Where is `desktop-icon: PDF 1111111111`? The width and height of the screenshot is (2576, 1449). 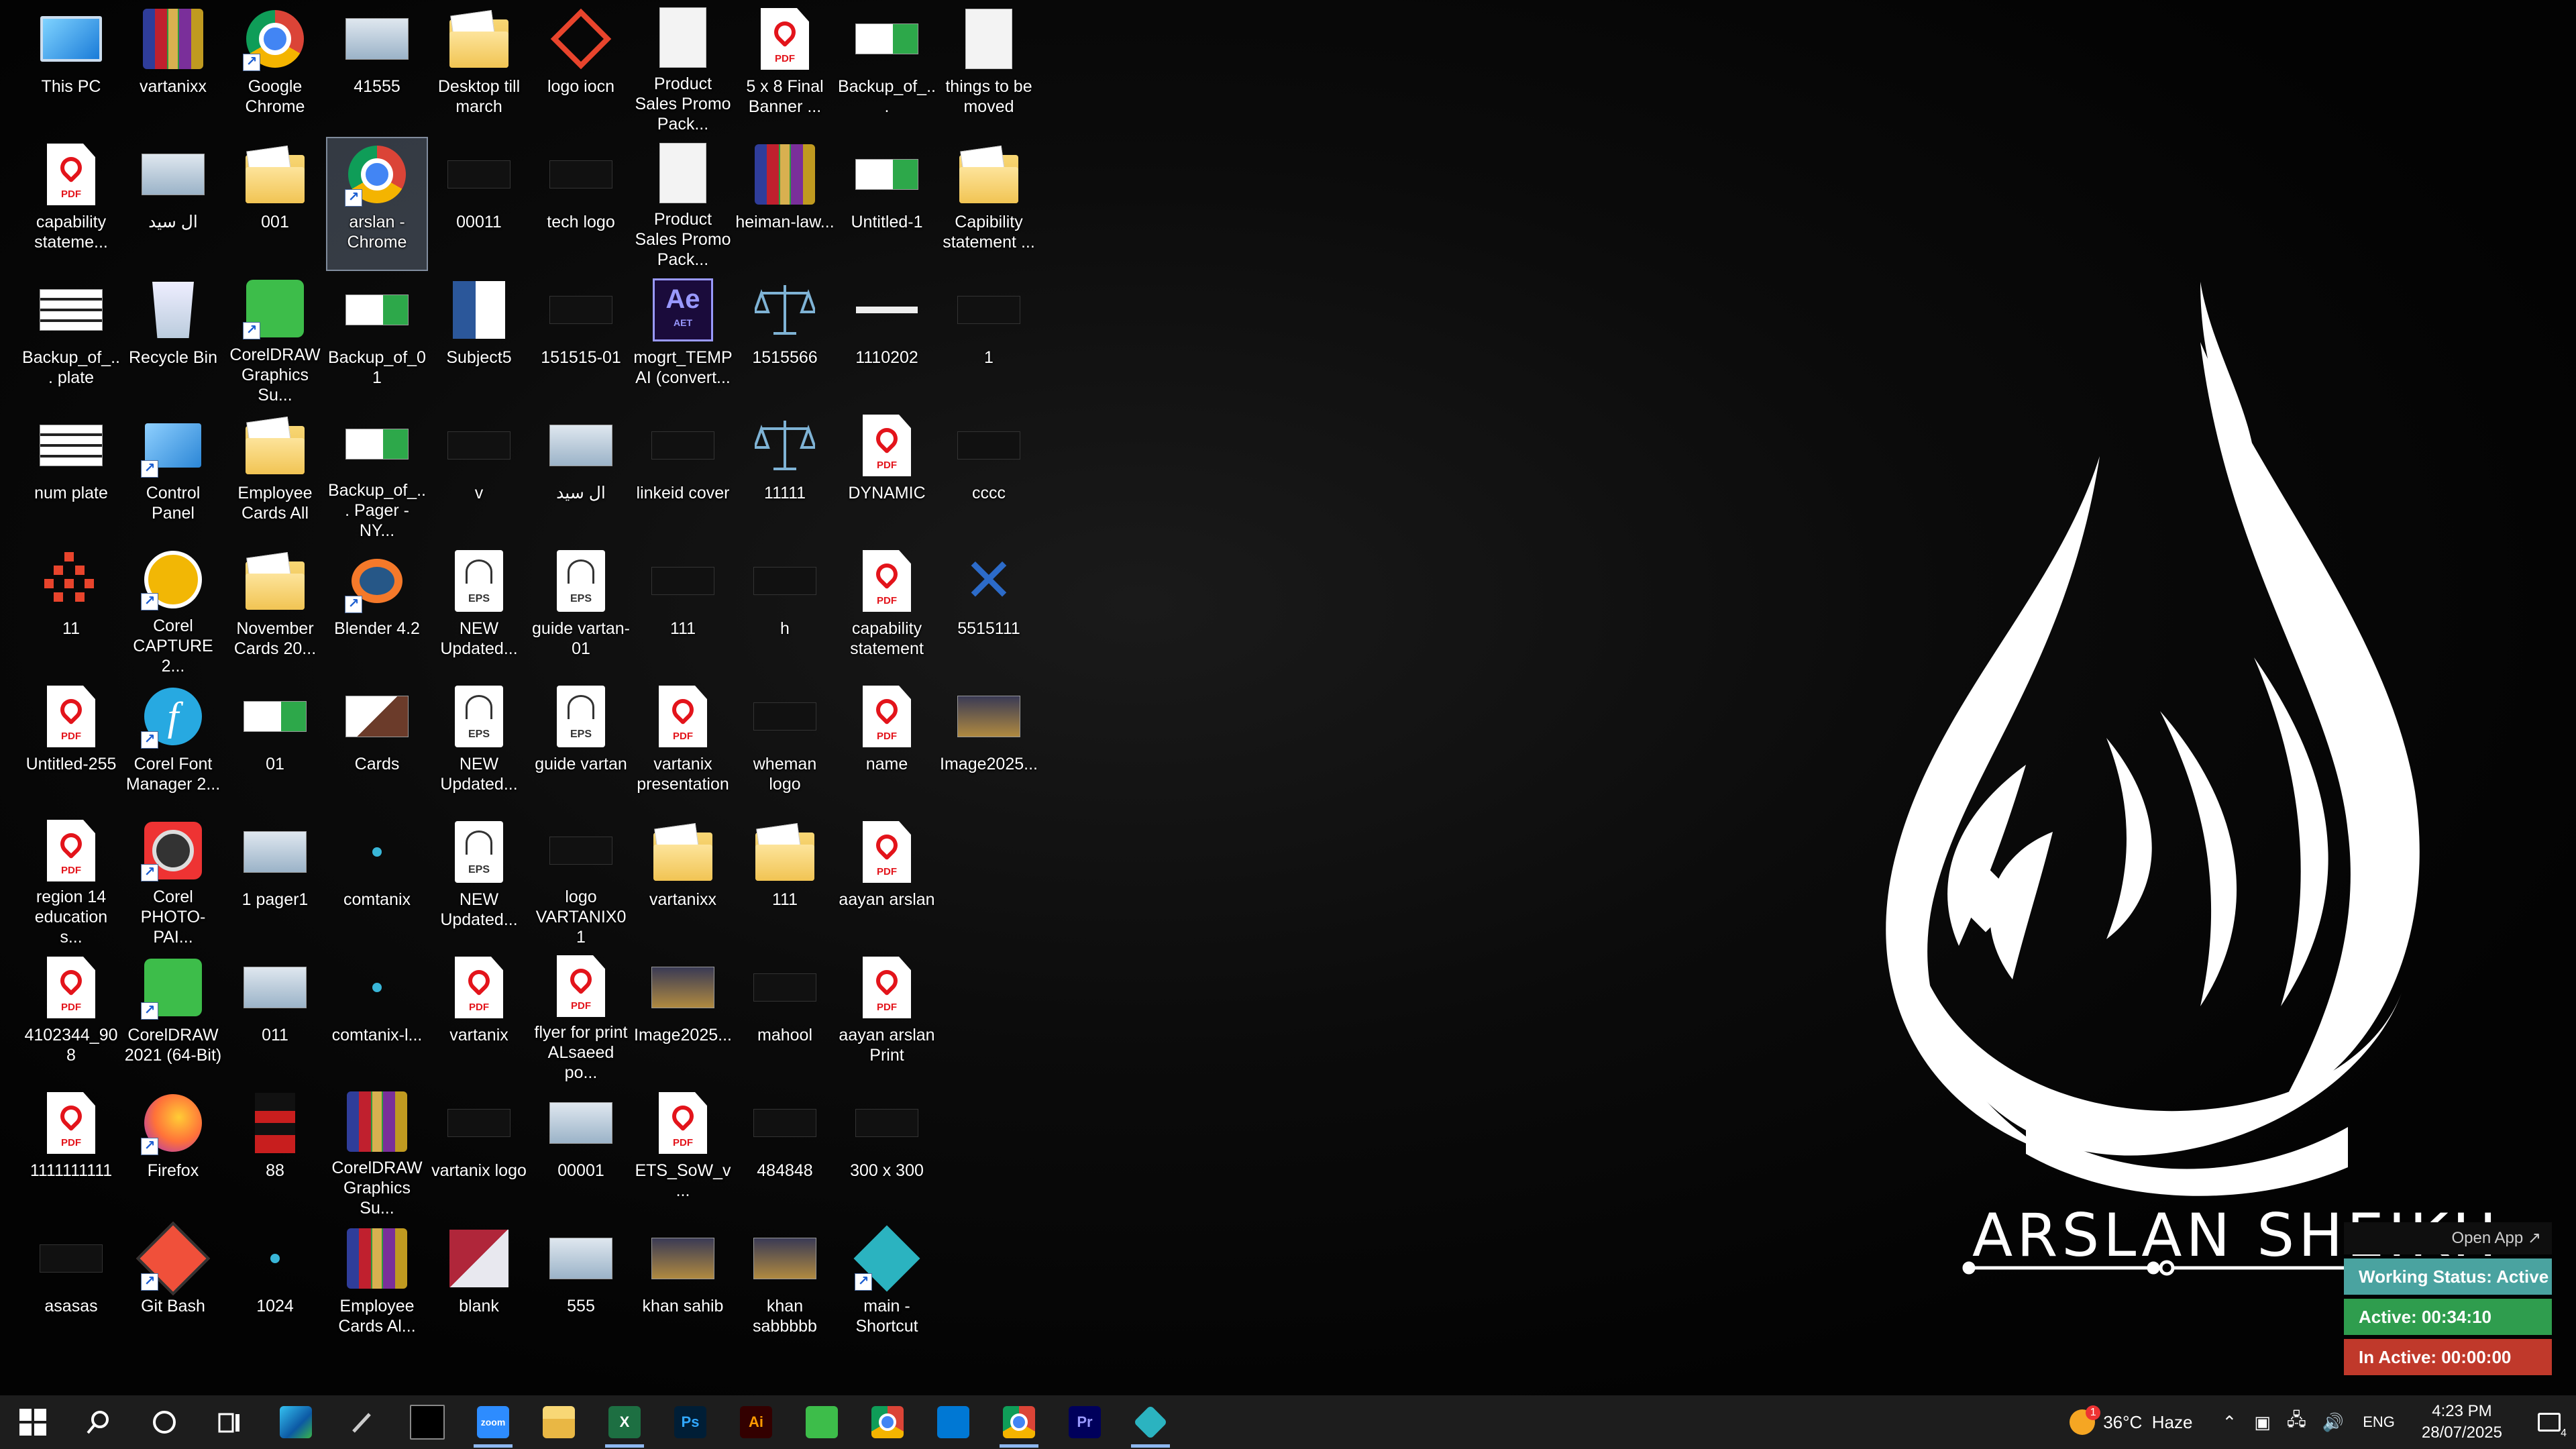 desktop-icon: PDF 1111111111 is located at coordinates (71, 1152).